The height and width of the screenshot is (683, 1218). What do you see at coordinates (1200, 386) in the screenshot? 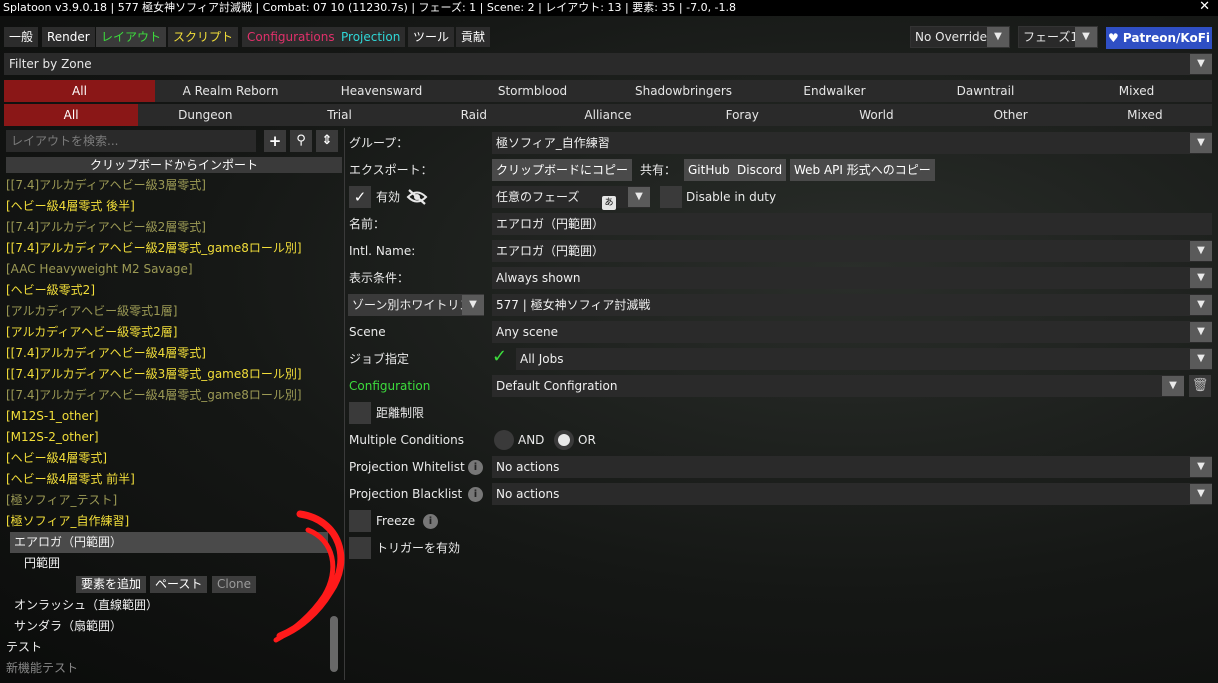
I see `trash-icon: 🗑` at bounding box center [1200, 386].